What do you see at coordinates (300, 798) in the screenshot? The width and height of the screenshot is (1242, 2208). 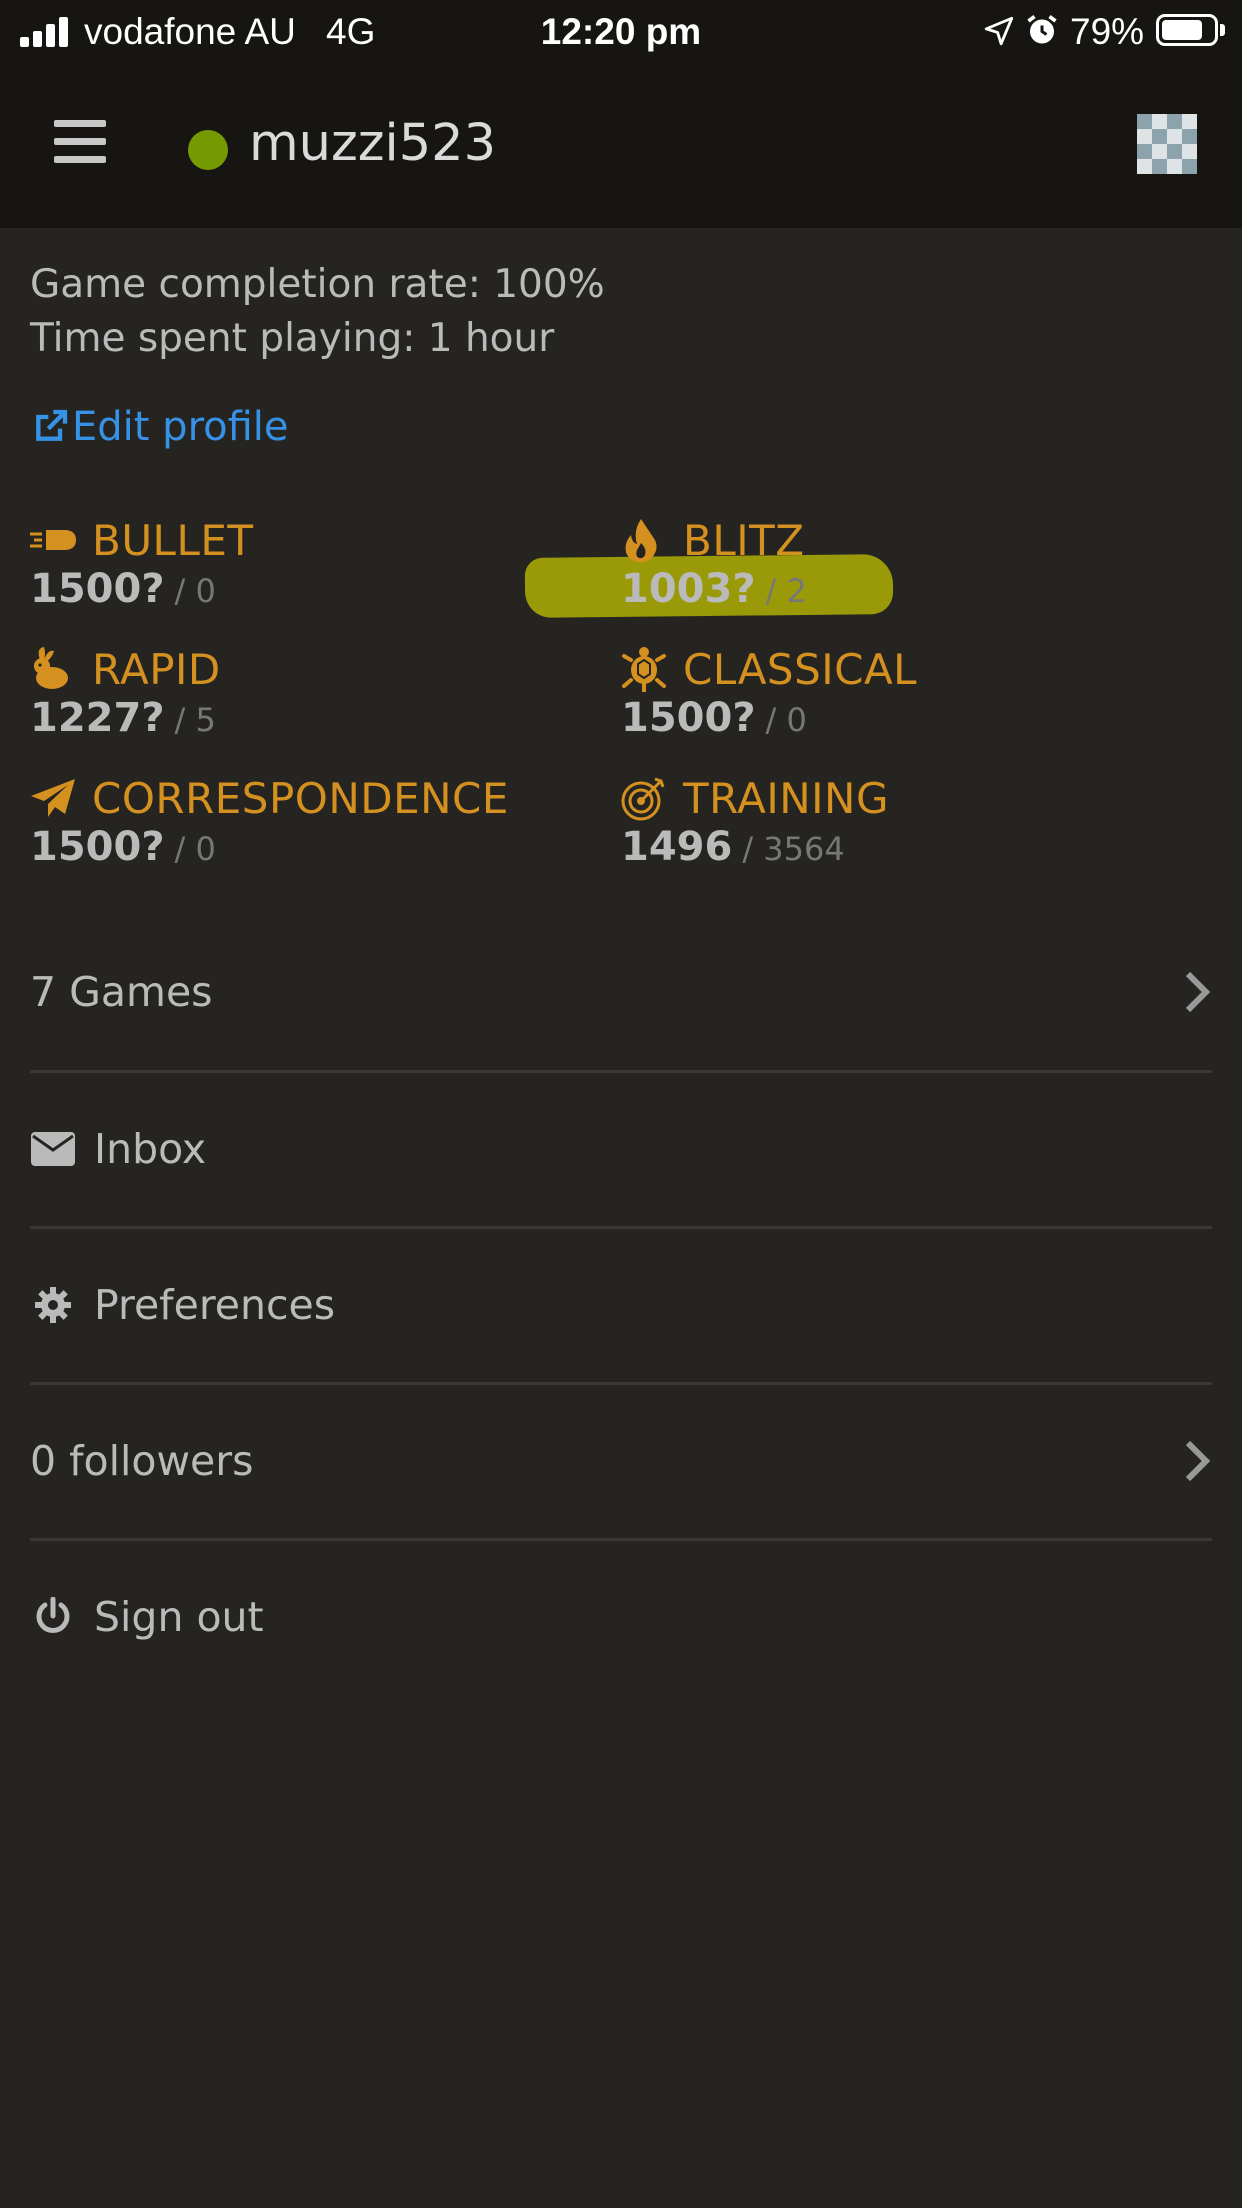 I see `perf-name: CORRESPONDENCE` at bounding box center [300, 798].